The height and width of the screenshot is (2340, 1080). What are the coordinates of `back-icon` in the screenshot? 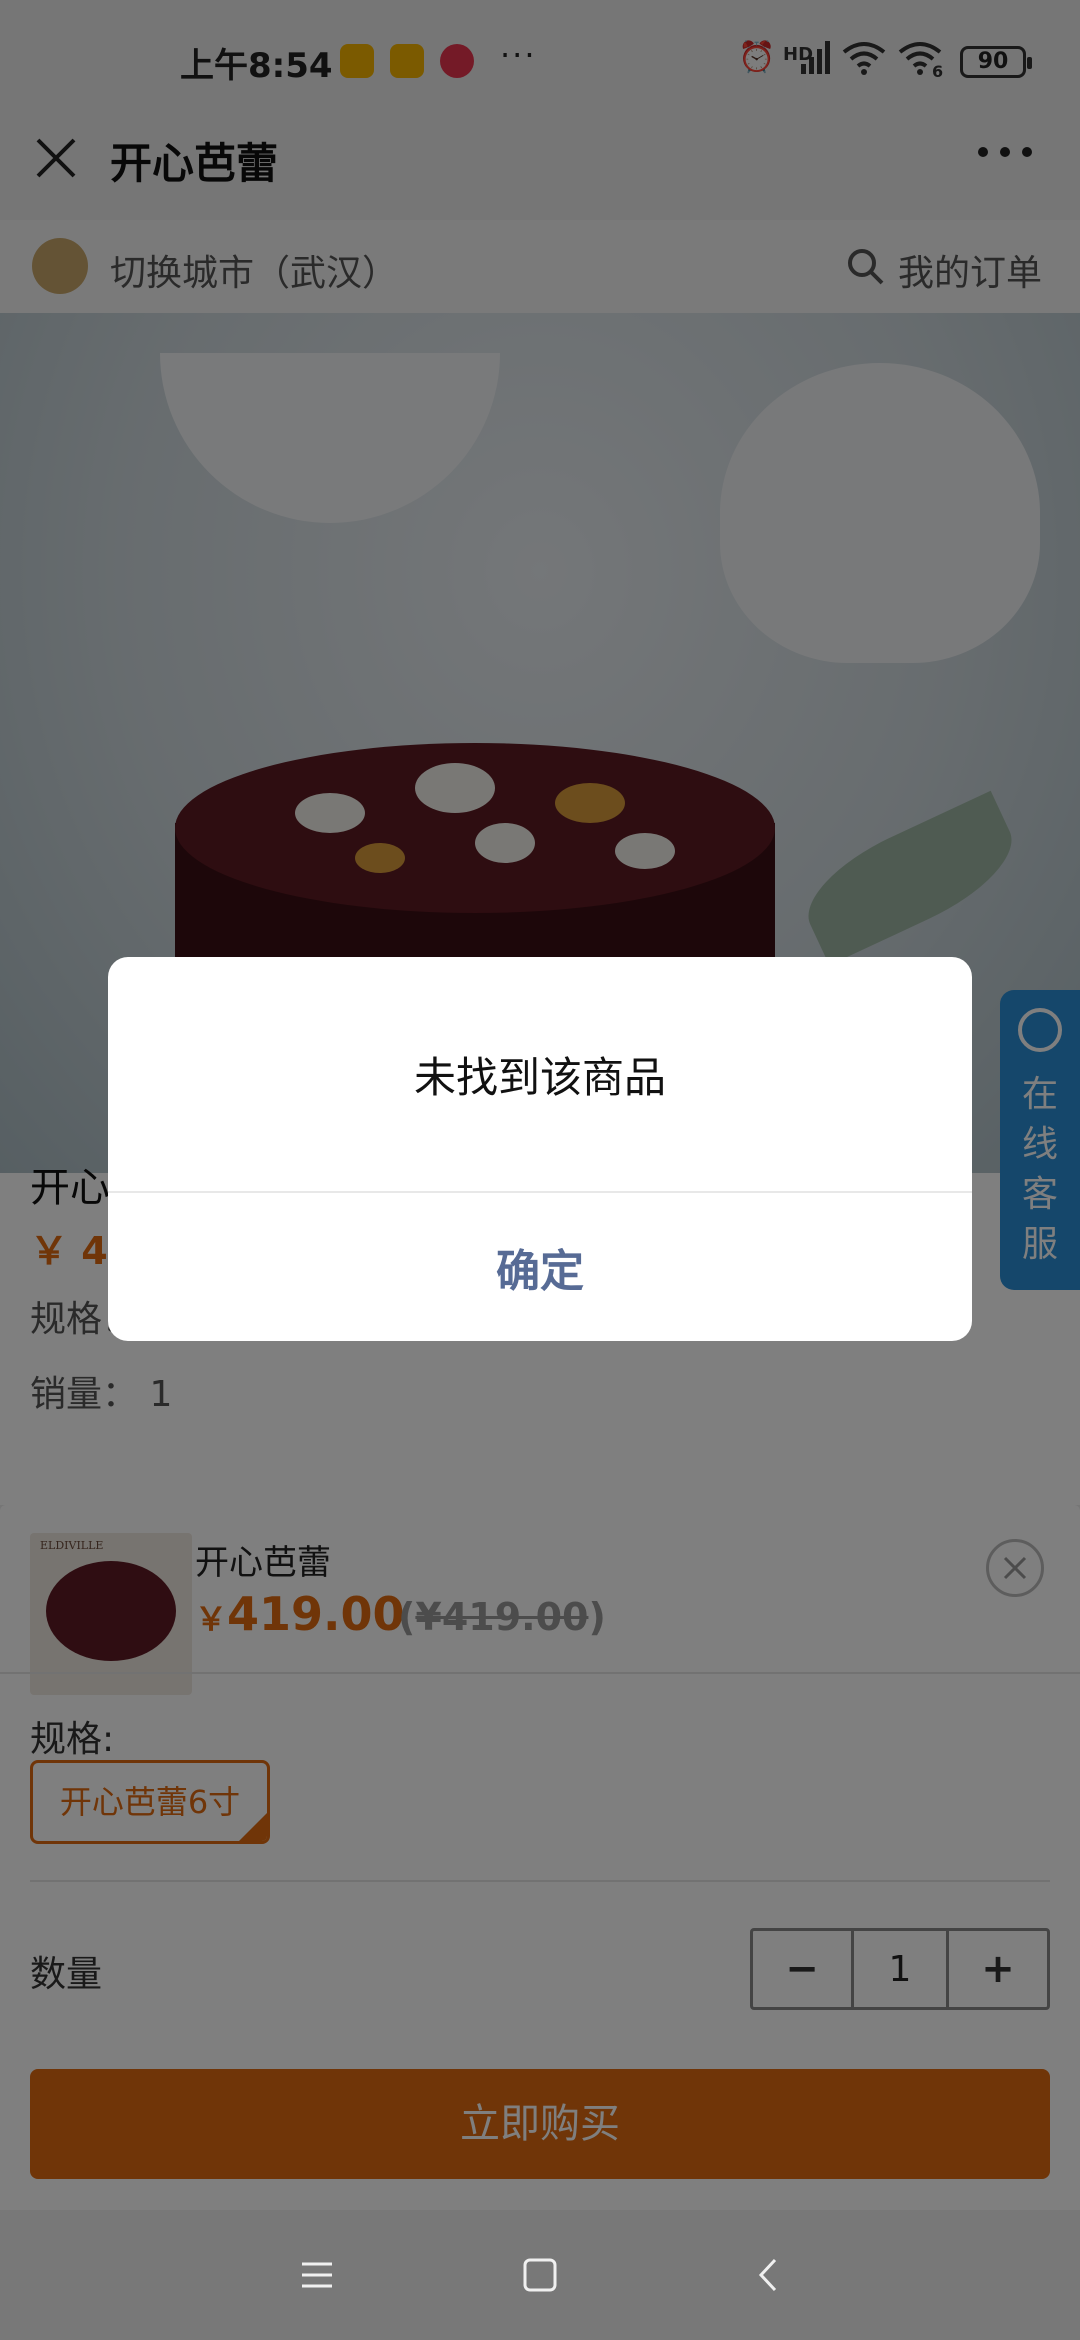 It's located at (770, 2275).